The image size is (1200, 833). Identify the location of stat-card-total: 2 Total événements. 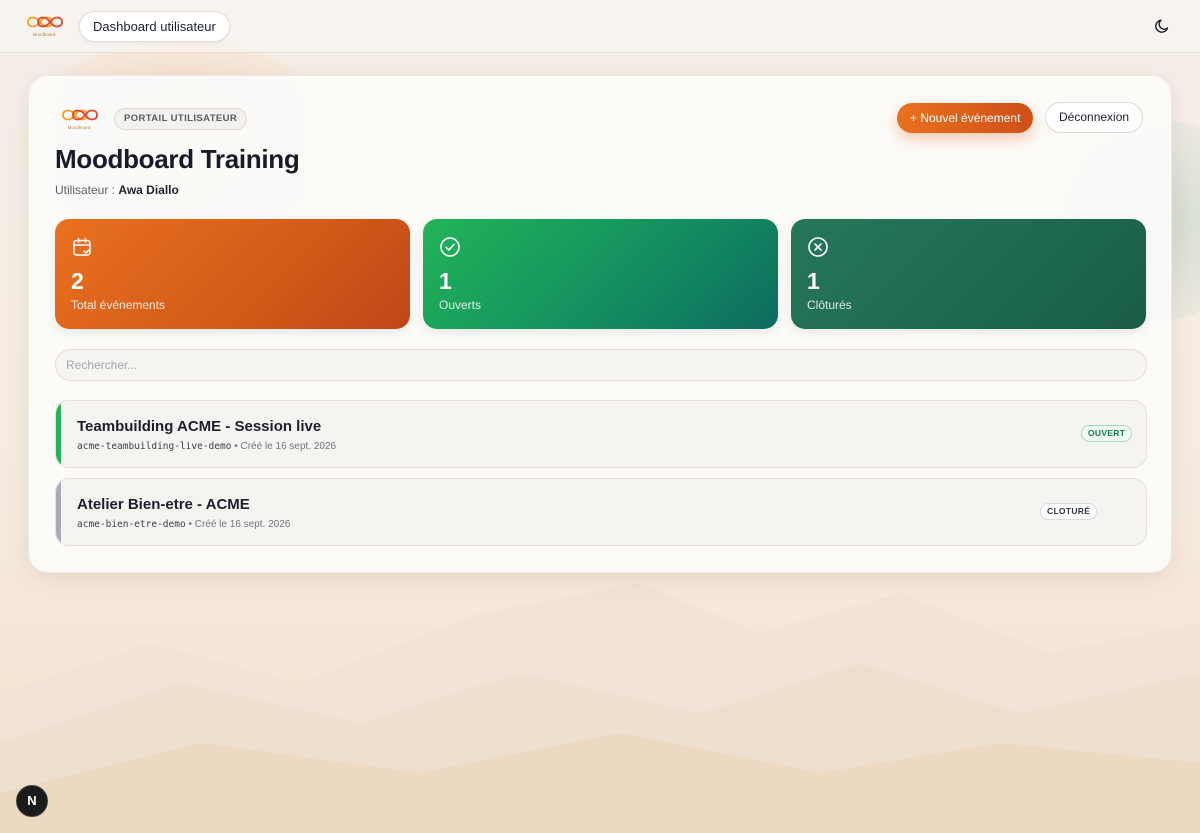
(232, 274).